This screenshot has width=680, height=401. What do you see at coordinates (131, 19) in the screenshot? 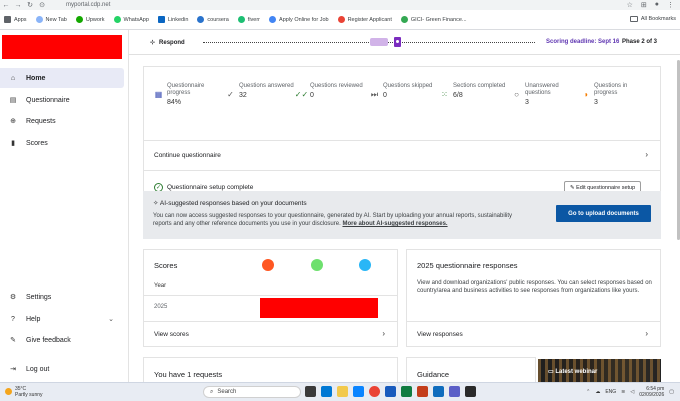
I see `bookmark-whatsapp: WhatsApp` at bounding box center [131, 19].